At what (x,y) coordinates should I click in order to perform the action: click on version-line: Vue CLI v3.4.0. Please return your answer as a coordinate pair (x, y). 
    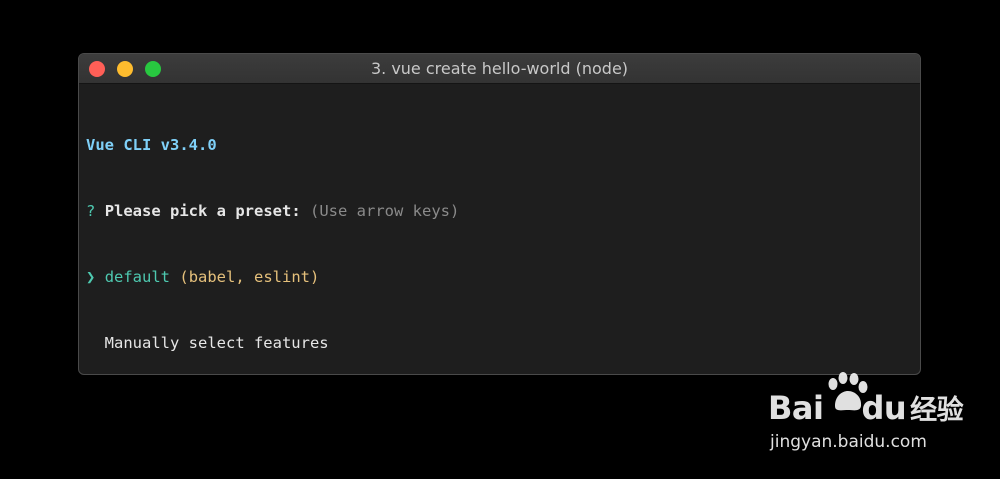
    Looking at the image, I should click on (499, 145).